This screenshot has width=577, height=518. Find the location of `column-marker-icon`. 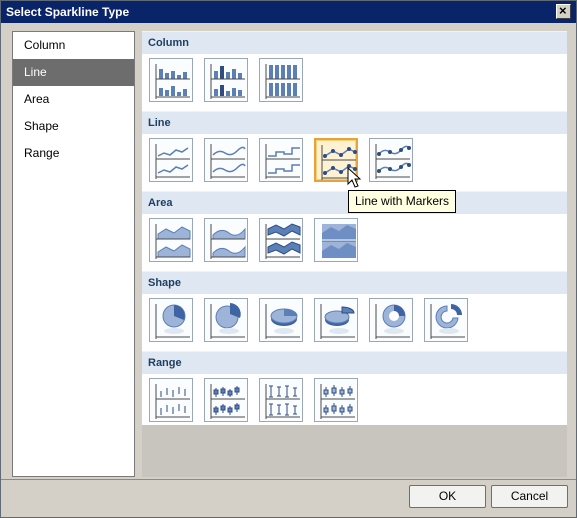

column-marker-icon is located at coordinates (227, 81).